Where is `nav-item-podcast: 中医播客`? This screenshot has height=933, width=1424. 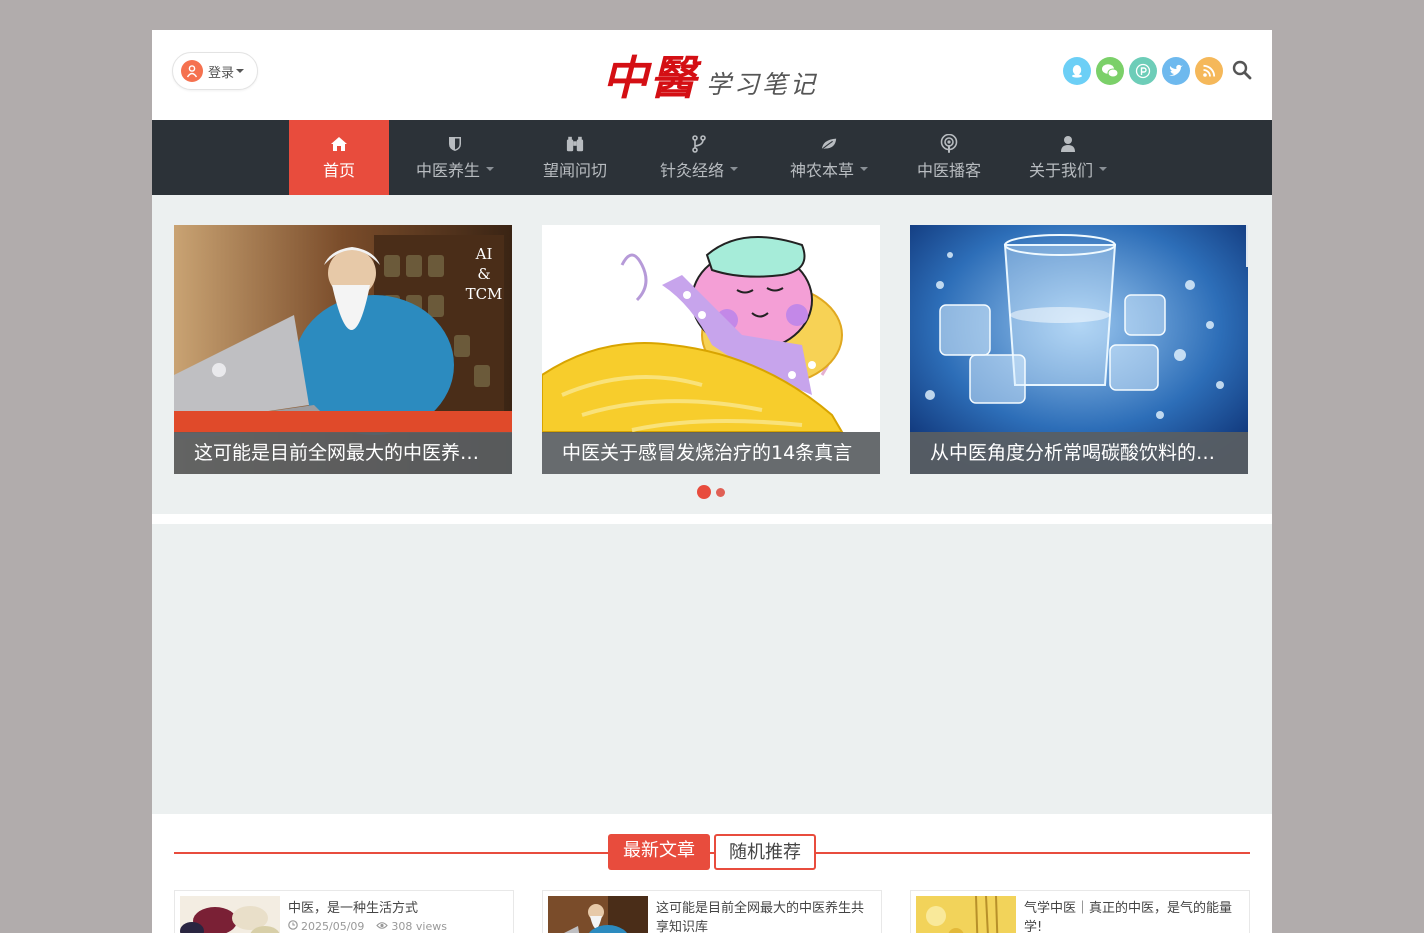 nav-item-podcast: 中医播客 is located at coordinates (949, 157).